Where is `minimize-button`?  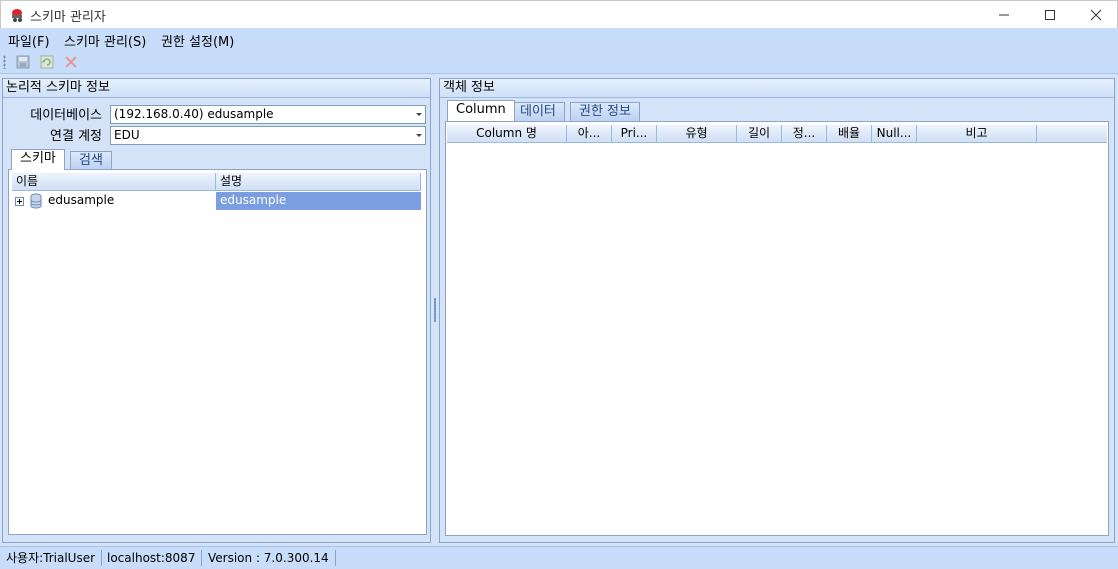
minimize-button is located at coordinates (1004, 15).